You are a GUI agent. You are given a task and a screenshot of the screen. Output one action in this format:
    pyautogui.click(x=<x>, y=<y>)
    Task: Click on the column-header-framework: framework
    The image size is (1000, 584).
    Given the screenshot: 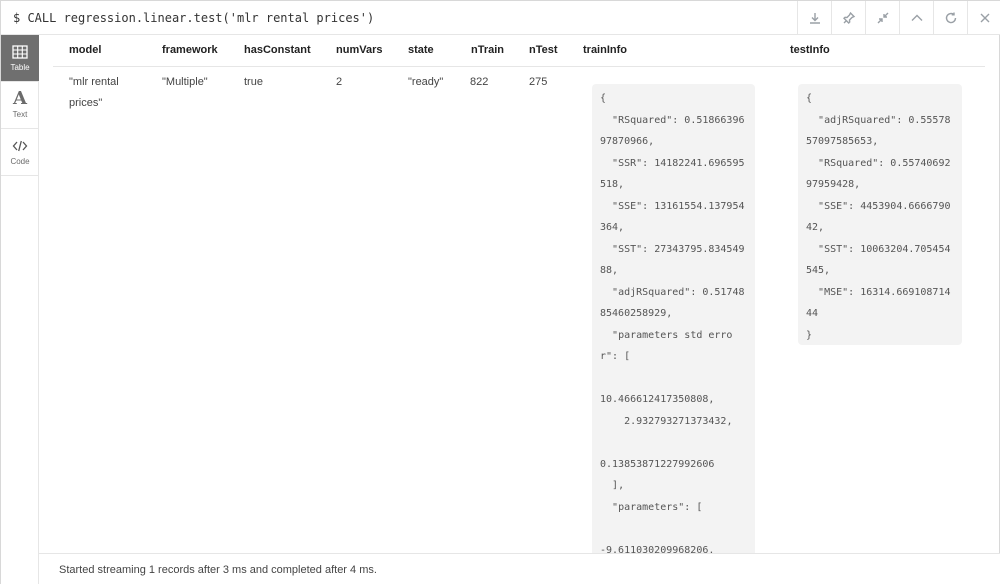 What is the action you would take?
    pyautogui.click(x=190, y=50)
    